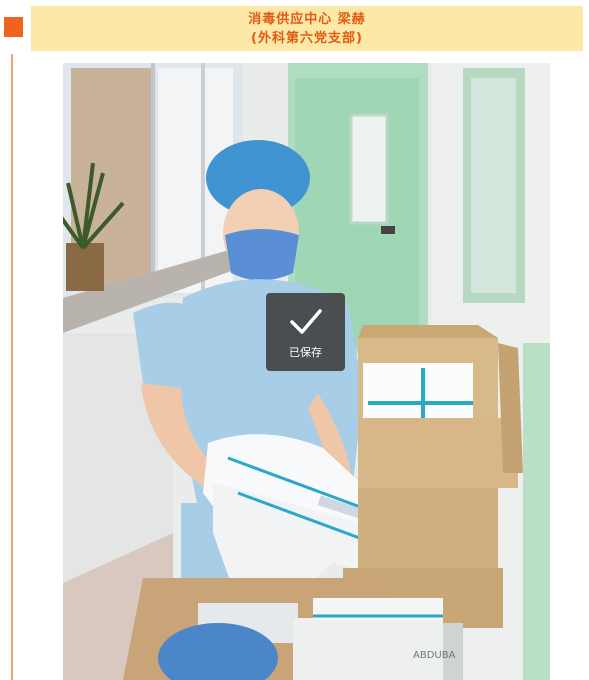 The height and width of the screenshot is (680, 589). What do you see at coordinates (306, 322) in the screenshot?
I see `checkmark-icon` at bounding box center [306, 322].